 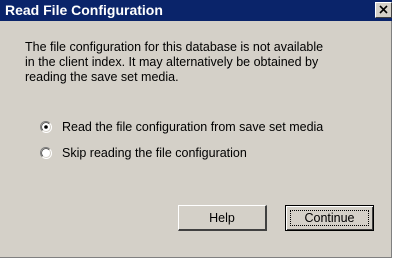 I want to click on radio-button-selected, so click(x=46, y=127).